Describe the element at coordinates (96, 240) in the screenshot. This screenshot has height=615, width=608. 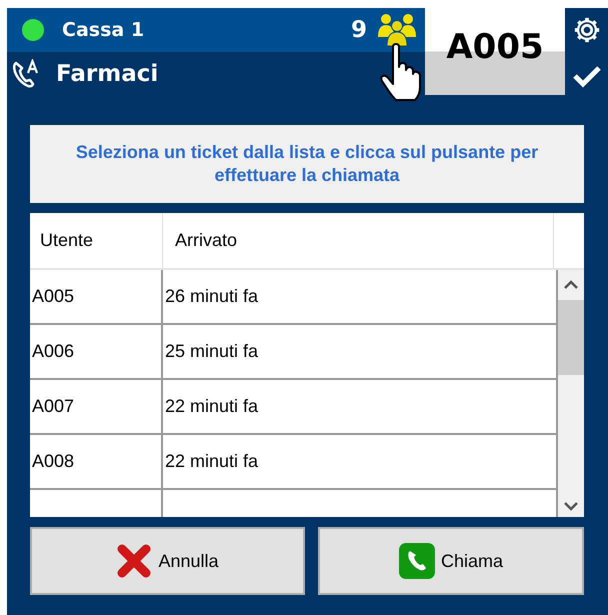
I see `column-header: Utente` at that location.